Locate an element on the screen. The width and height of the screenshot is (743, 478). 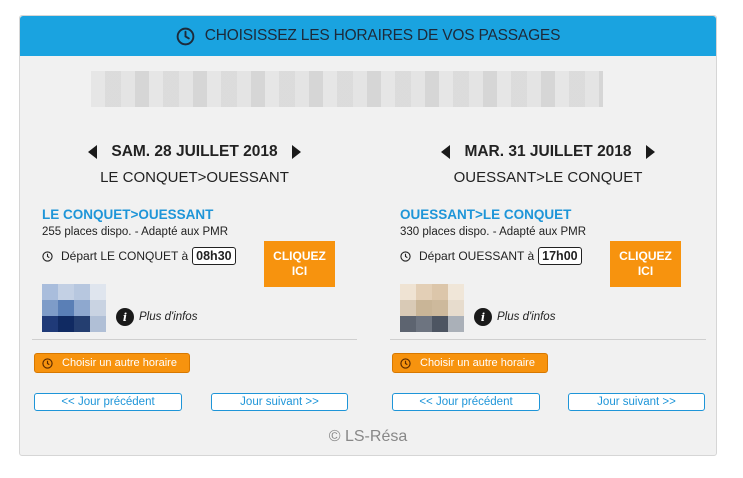
panel-header: CHOISISSEZ LES HORAIRES DE VOS PASSAGES is located at coordinates (368, 36).